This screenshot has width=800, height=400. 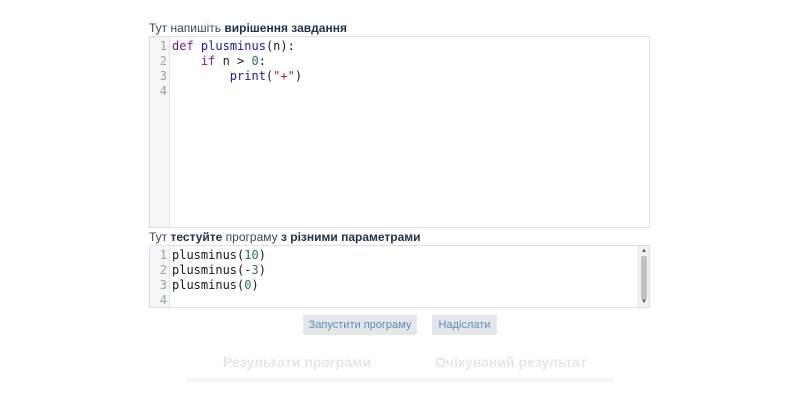 I want to click on code-line: 1 def plusminus(n):, so click(x=399, y=46).